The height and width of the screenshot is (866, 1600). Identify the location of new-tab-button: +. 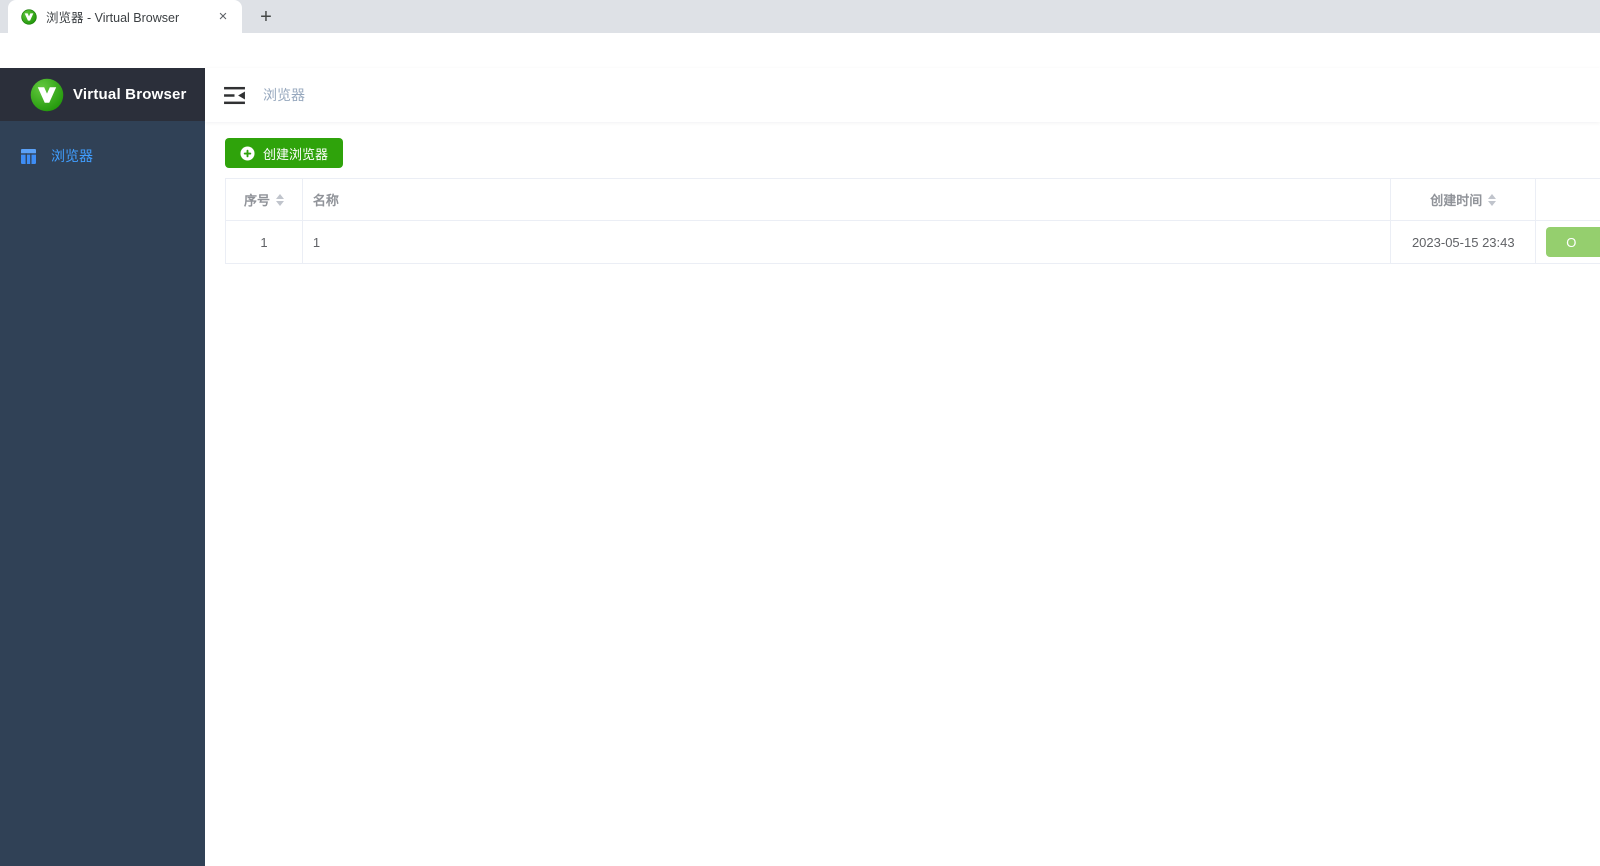
(266, 17).